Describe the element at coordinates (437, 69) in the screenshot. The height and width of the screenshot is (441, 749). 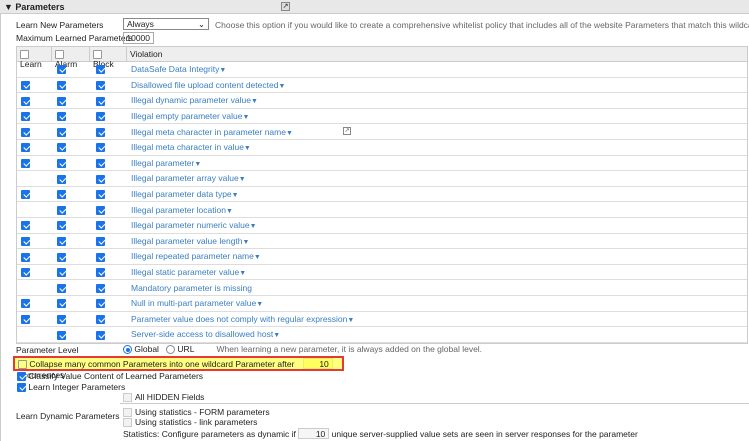
I see `violation-cell: DataSafe Data Integrity▼` at that location.